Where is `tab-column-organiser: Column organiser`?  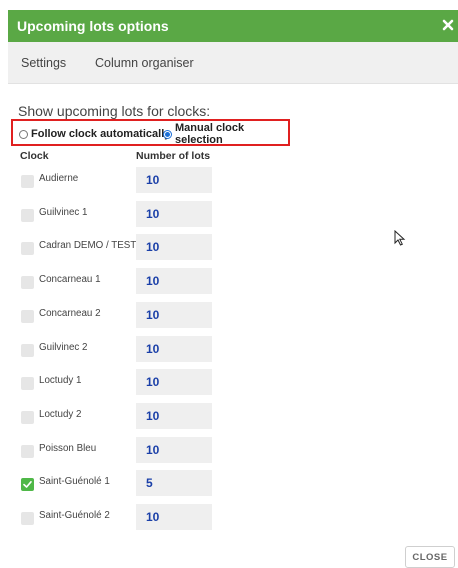 tab-column-organiser: Column organiser is located at coordinates (144, 63).